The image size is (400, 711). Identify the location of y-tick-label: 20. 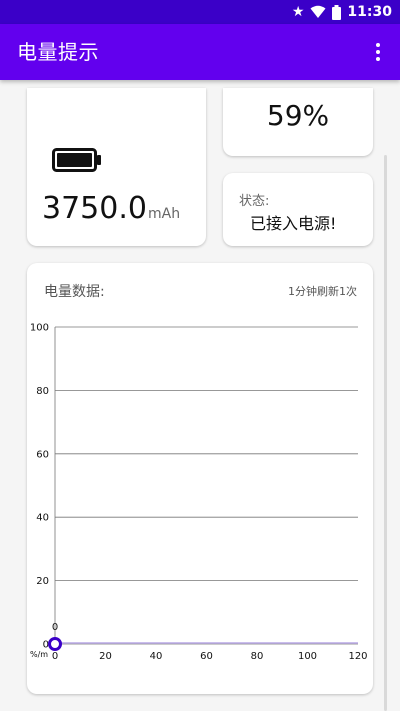
(42, 581).